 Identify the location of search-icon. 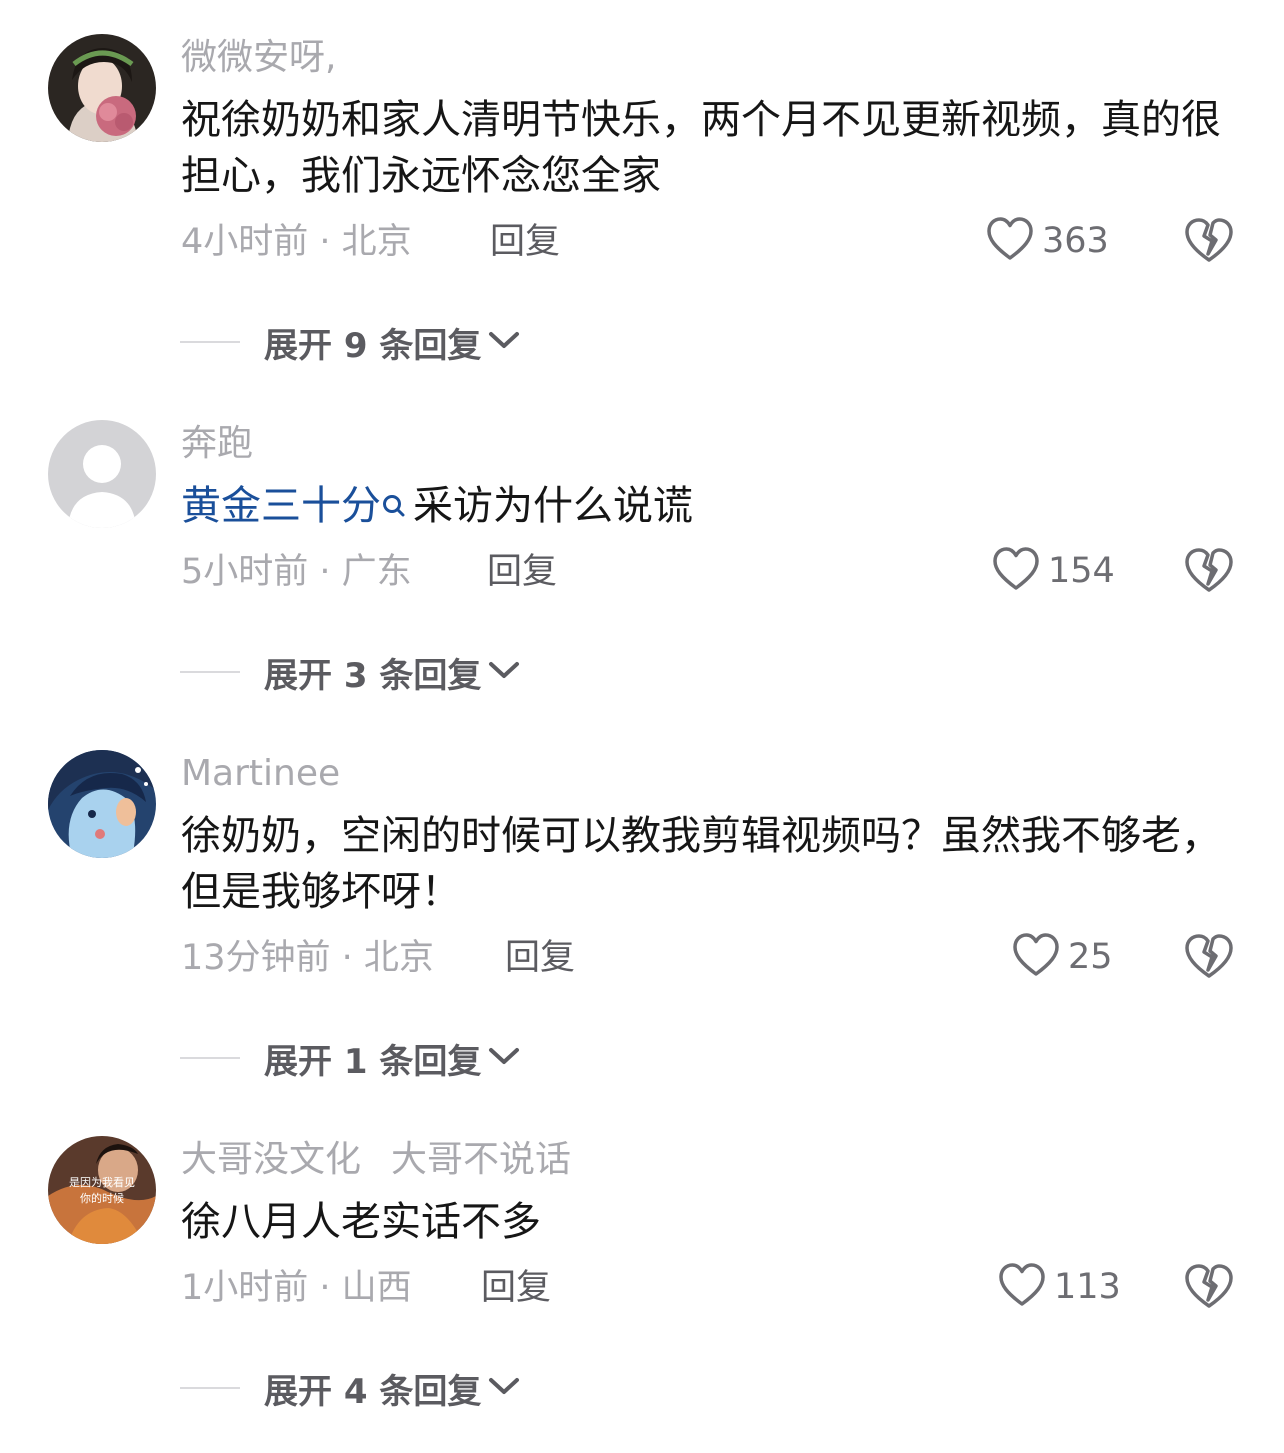
(394, 508).